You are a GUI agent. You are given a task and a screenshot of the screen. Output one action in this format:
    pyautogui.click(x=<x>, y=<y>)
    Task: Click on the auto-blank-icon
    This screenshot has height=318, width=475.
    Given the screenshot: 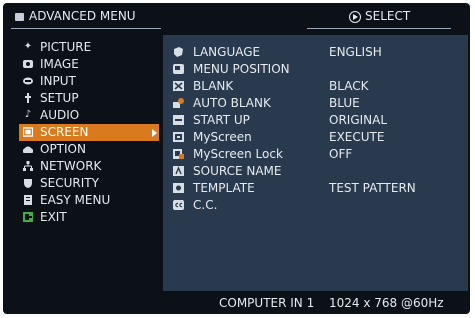 What is the action you would take?
    pyautogui.click(x=178, y=103)
    